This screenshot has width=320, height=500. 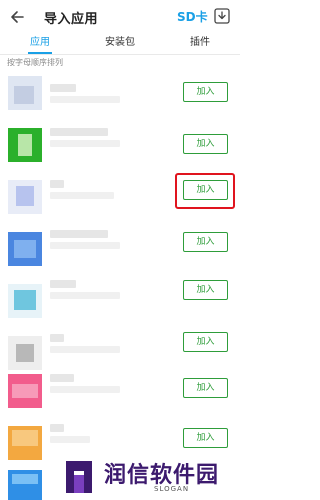 What do you see at coordinates (120, 54) in the screenshot?
I see `tab-divider` at bounding box center [120, 54].